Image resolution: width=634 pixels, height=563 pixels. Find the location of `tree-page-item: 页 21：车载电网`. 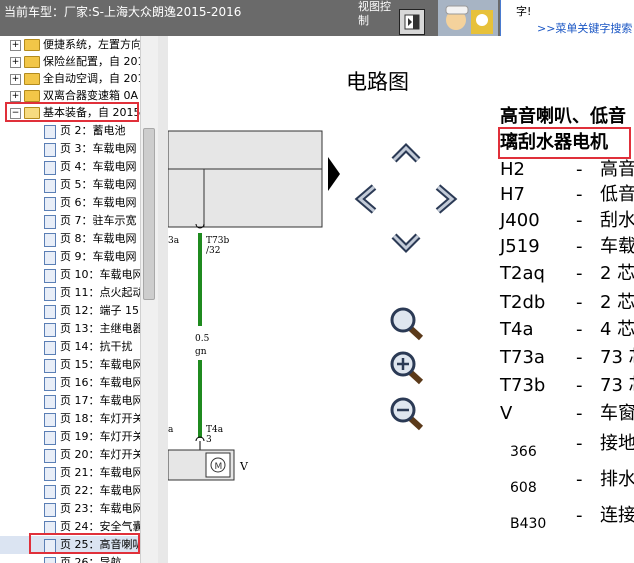

tree-page-item: 页 21：车载电网 is located at coordinates (72, 473).